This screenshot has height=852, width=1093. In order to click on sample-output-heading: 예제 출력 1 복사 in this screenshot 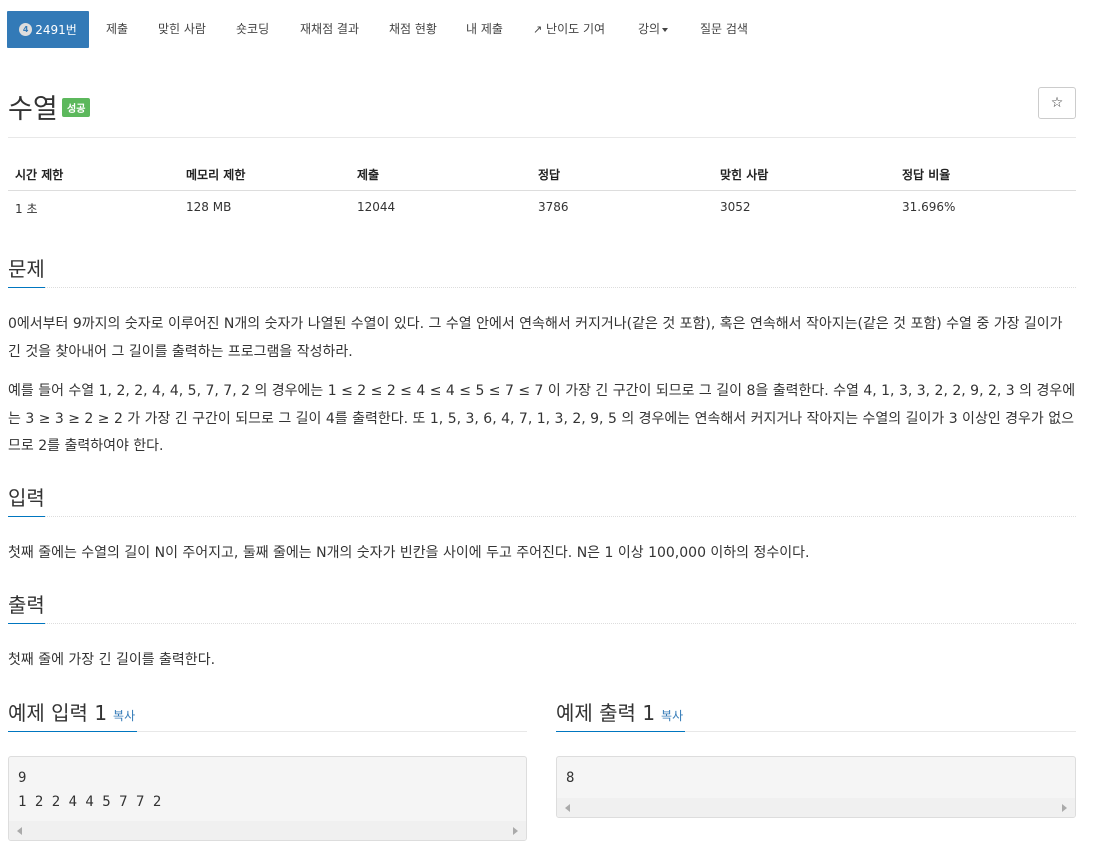, I will do `click(619, 711)`.